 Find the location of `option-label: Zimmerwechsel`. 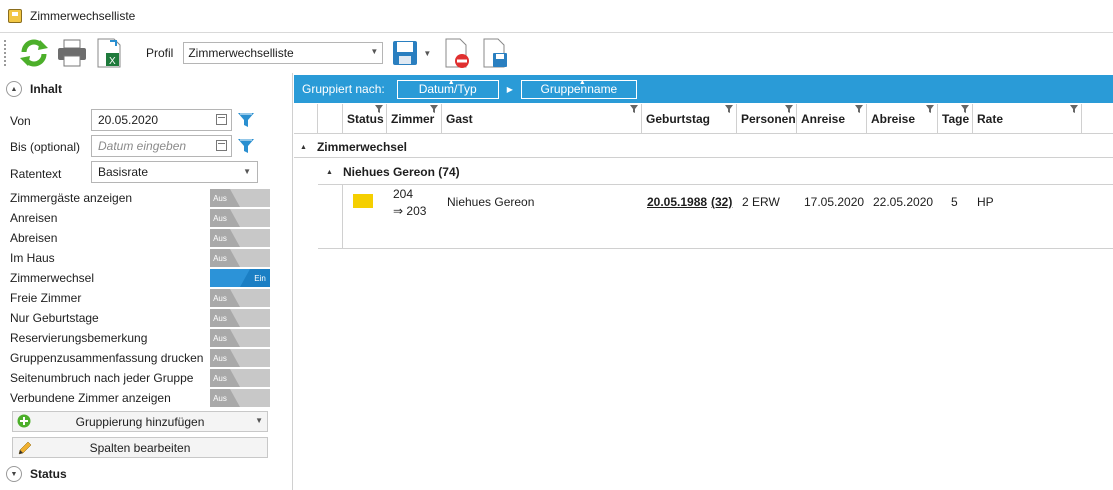

option-label: Zimmerwechsel is located at coordinates (52, 278).